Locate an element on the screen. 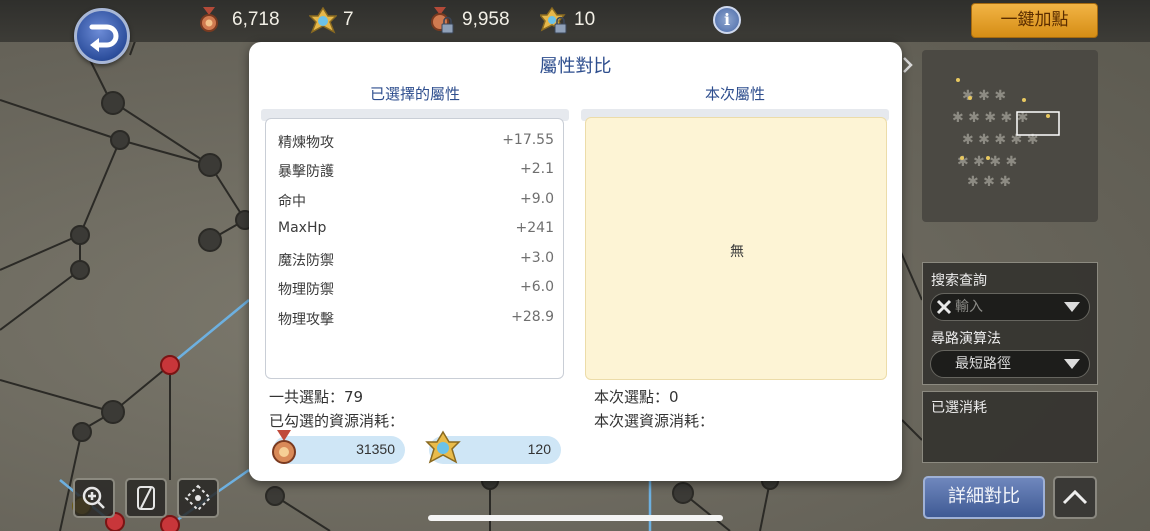 The image size is (1150, 531). zoom-in-icon is located at coordinates (93, 497).